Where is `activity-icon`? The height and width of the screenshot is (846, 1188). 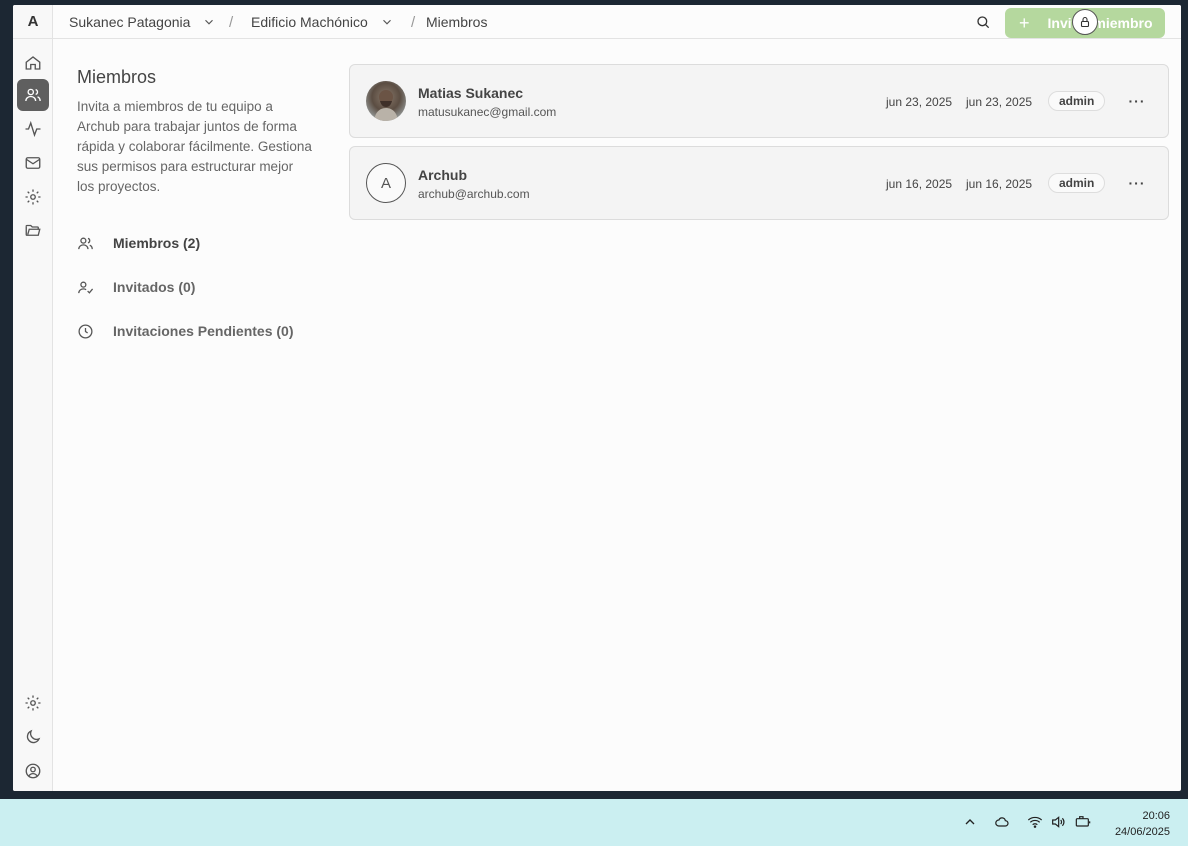
activity-icon is located at coordinates (33, 129).